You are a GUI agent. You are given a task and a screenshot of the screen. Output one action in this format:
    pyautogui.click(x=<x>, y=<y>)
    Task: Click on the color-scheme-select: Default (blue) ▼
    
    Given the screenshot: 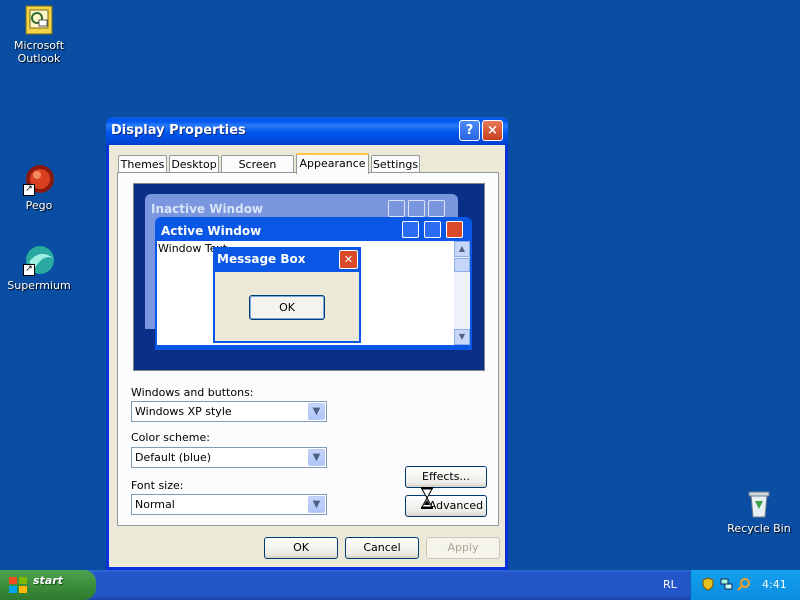 What is the action you would take?
    pyautogui.click(x=229, y=457)
    